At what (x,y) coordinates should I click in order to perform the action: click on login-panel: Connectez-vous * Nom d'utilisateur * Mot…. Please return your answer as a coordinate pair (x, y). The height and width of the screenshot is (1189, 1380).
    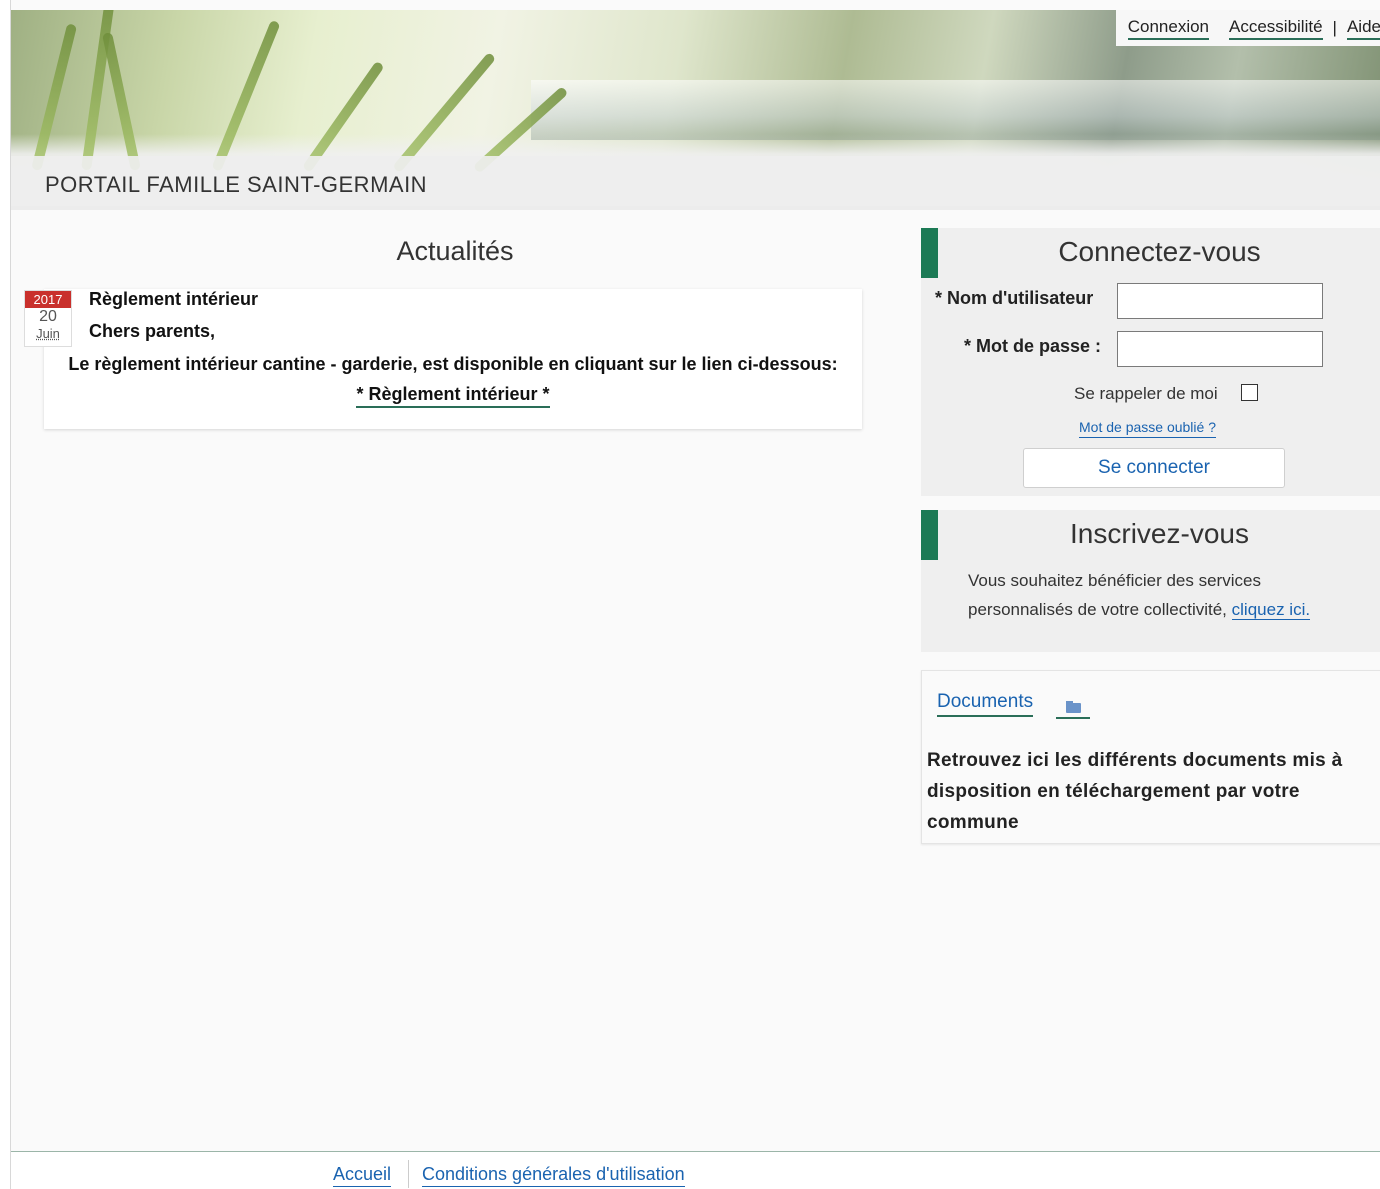
    Looking at the image, I should click on (1150, 362).